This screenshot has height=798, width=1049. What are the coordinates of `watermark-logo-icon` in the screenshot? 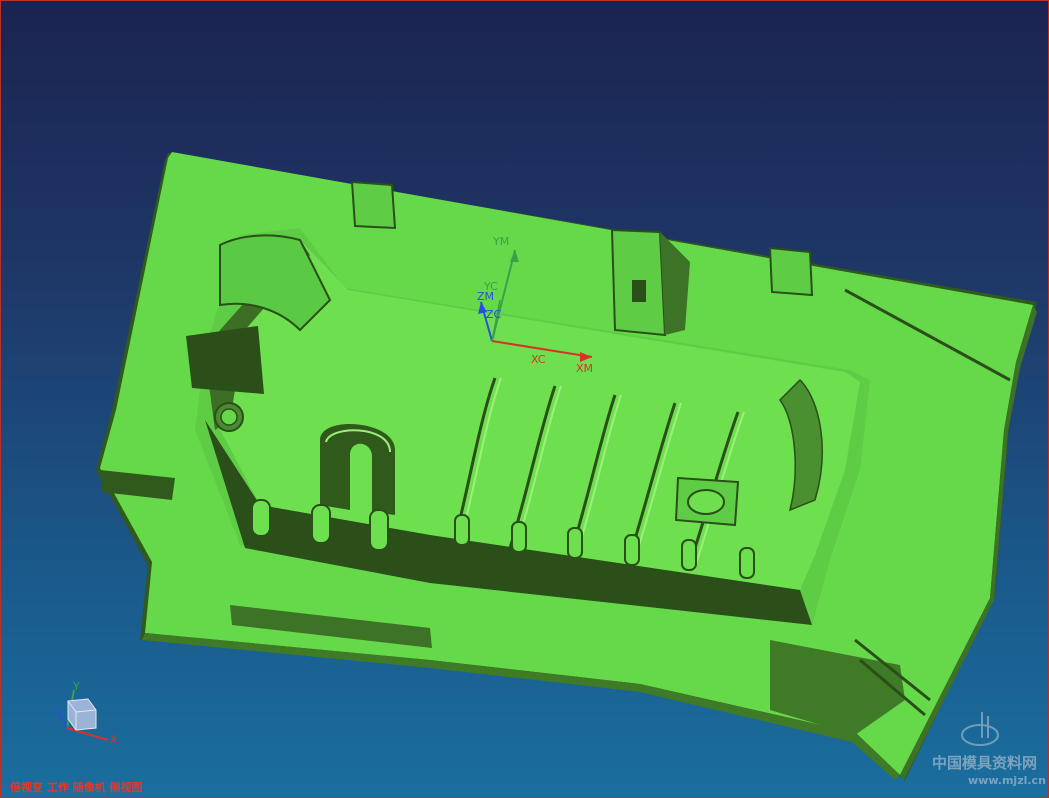 It's located at (980, 729).